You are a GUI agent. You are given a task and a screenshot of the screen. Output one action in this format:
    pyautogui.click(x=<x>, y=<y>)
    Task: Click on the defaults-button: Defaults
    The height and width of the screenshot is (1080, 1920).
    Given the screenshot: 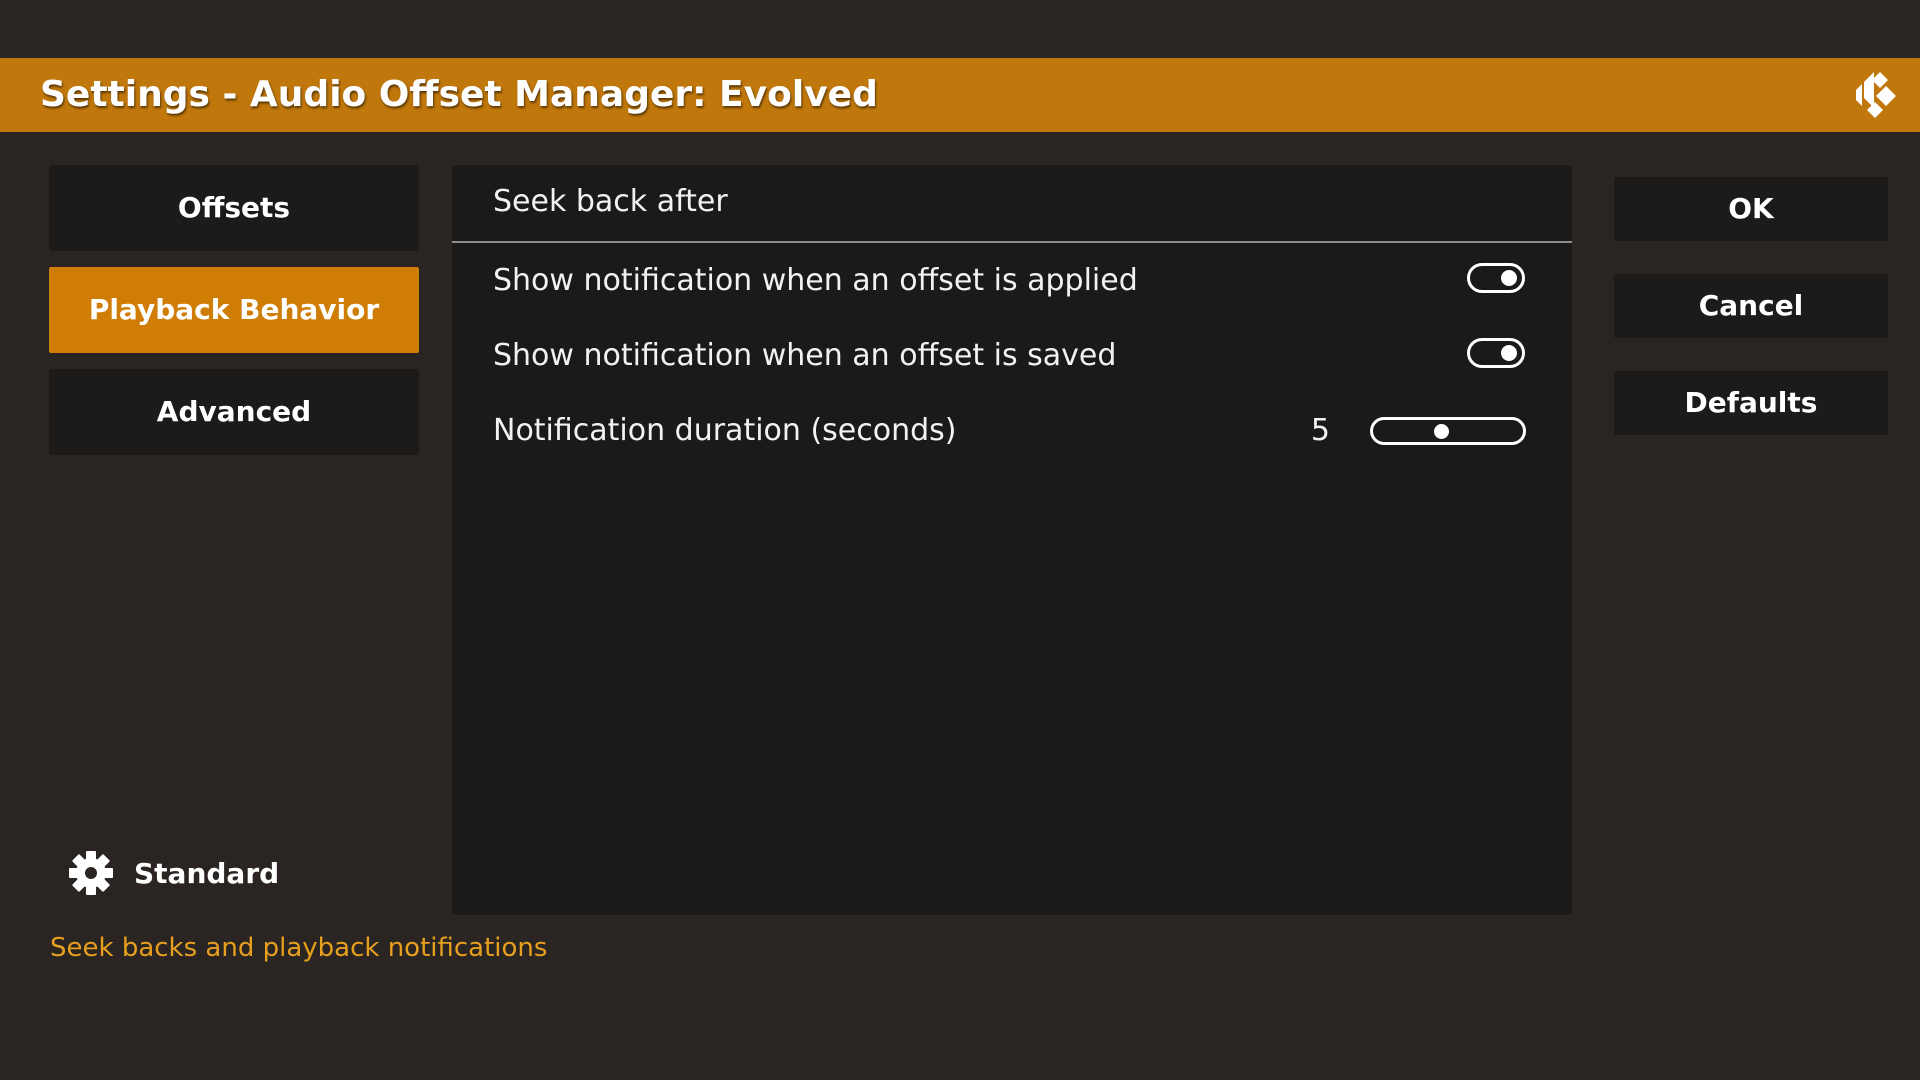 What is the action you would take?
    pyautogui.click(x=1751, y=403)
    